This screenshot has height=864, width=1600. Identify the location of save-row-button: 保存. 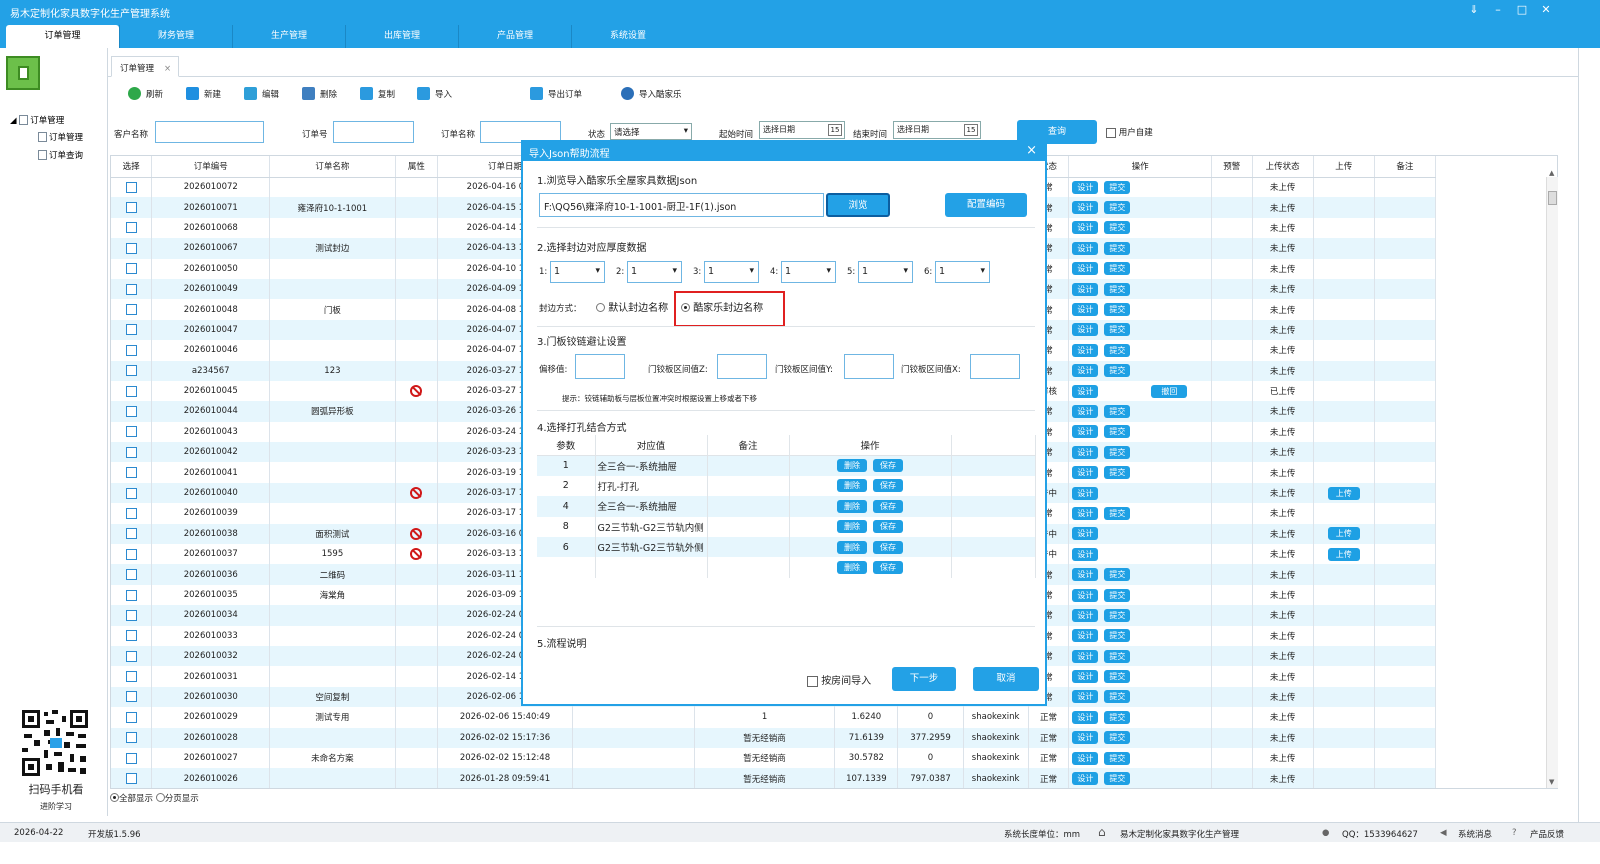
(888, 506).